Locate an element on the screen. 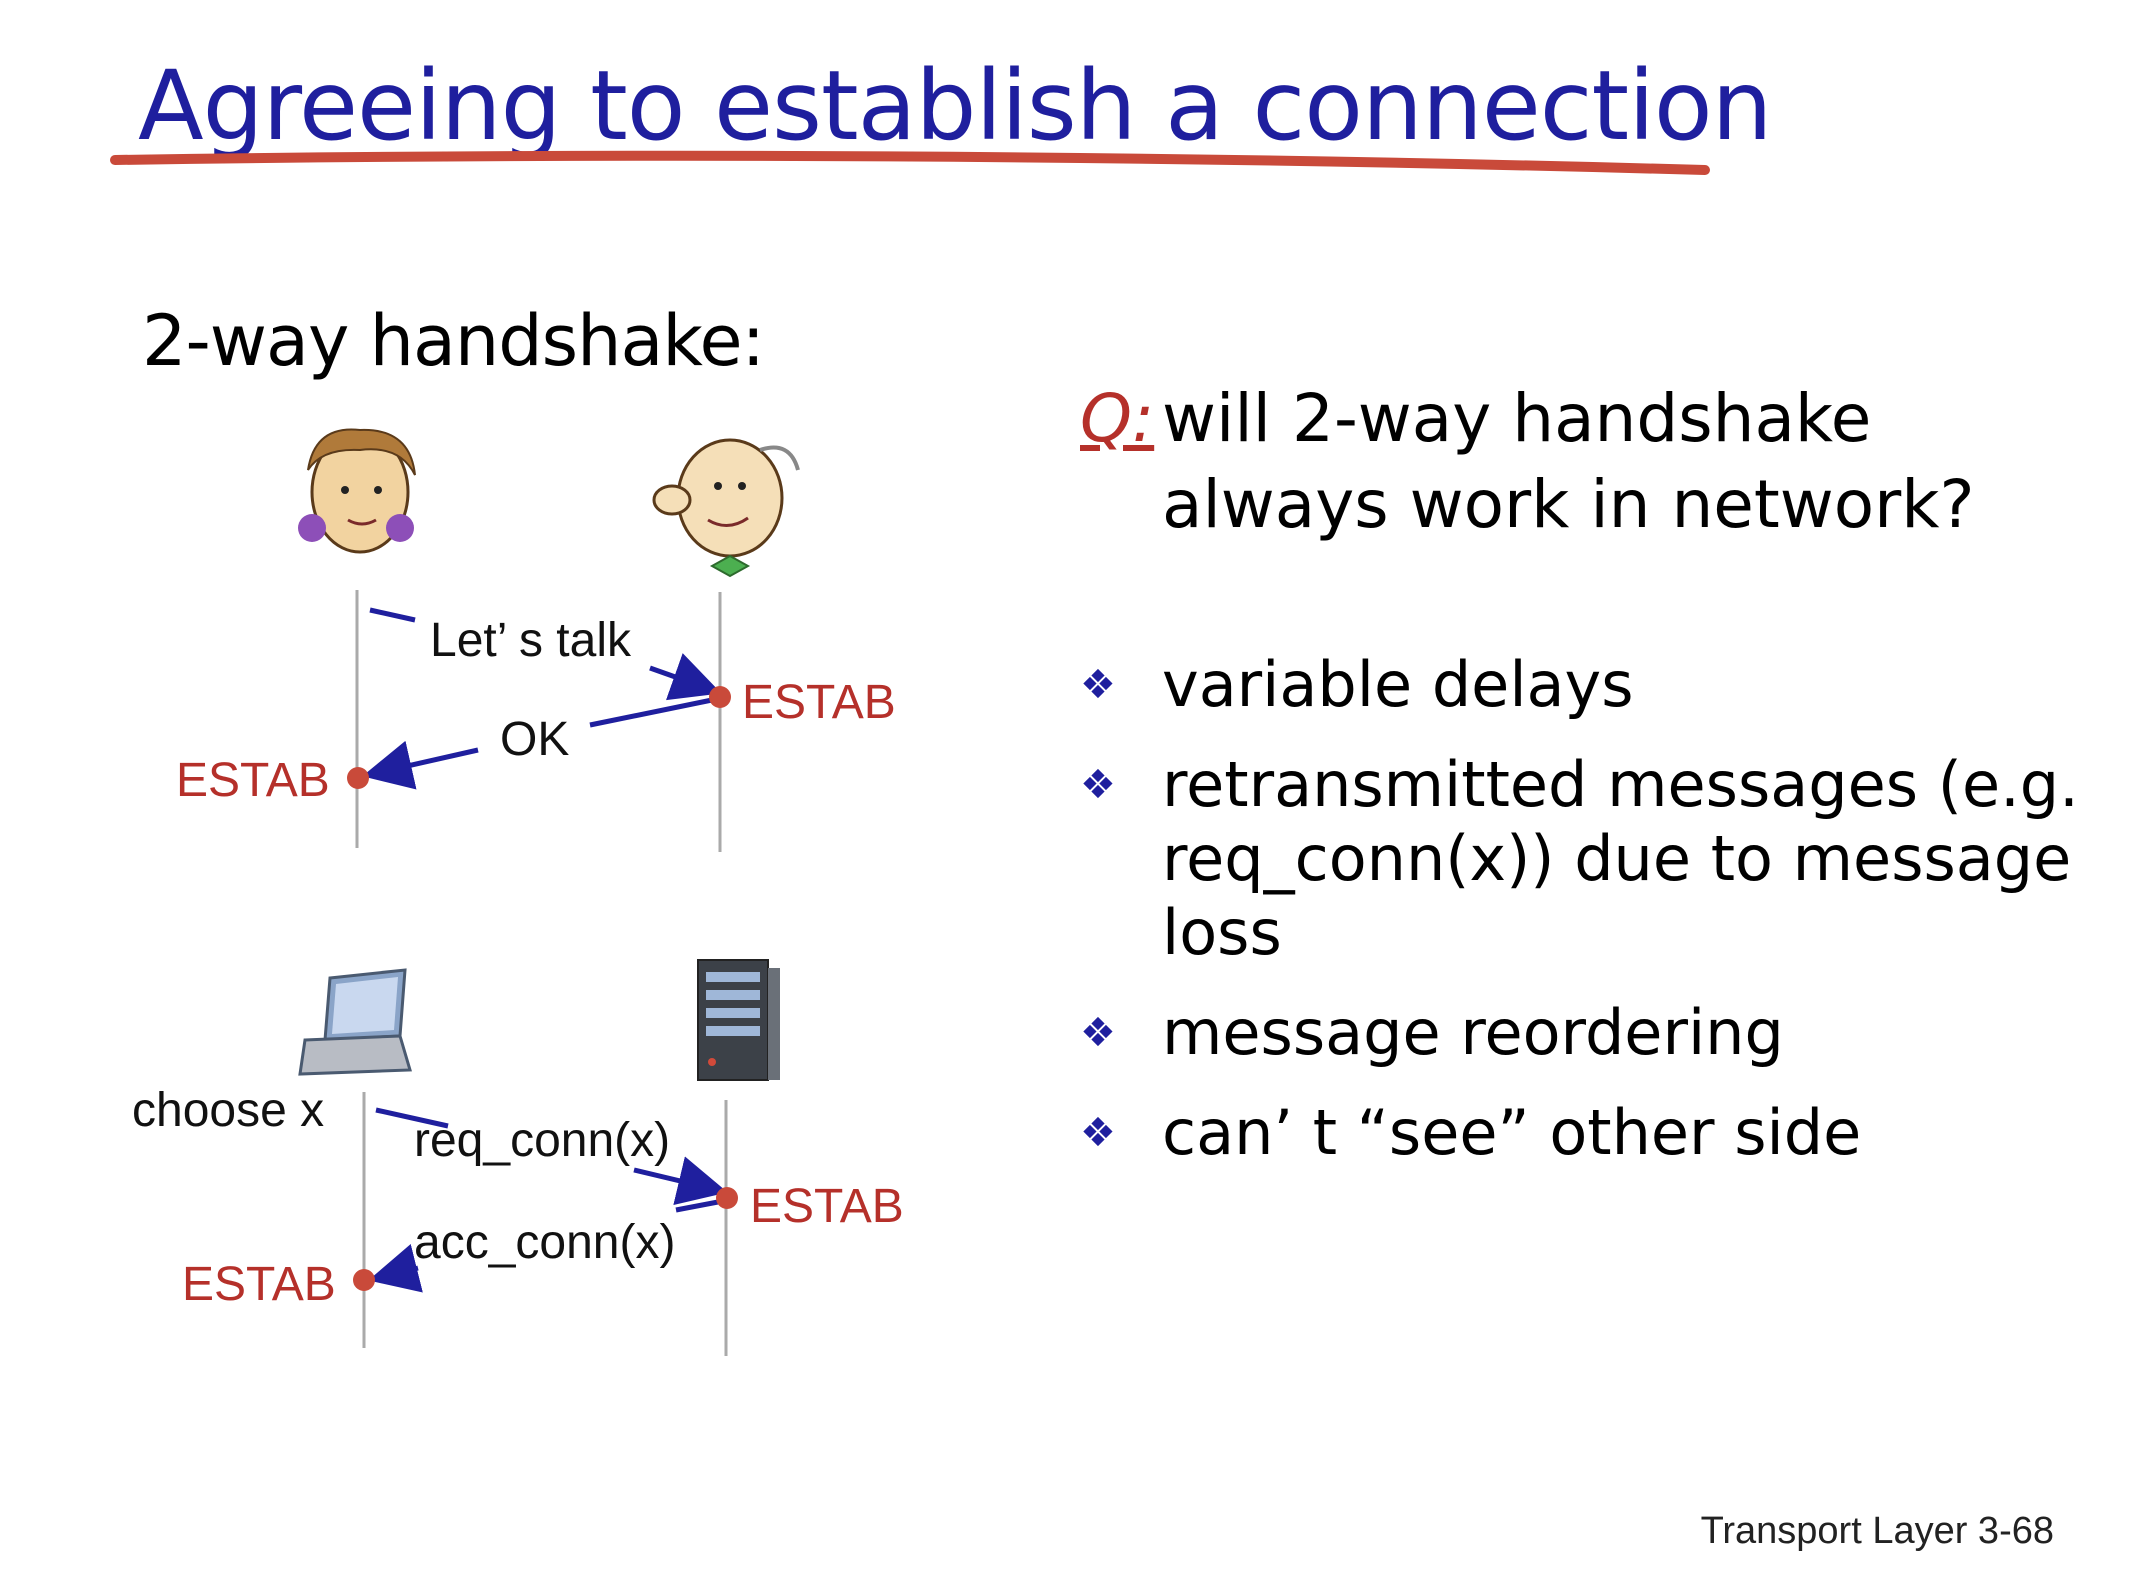  list-item: ❖ message reordering is located at coordinates (1600, 1033).